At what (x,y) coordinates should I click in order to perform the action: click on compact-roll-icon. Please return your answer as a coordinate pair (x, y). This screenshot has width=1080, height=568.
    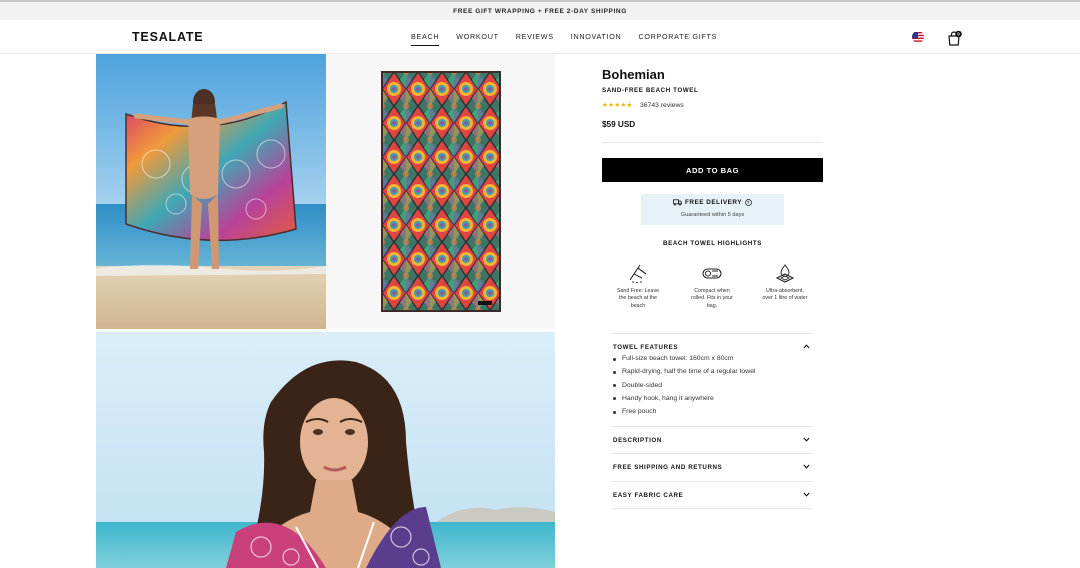
    Looking at the image, I should click on (712, 273).